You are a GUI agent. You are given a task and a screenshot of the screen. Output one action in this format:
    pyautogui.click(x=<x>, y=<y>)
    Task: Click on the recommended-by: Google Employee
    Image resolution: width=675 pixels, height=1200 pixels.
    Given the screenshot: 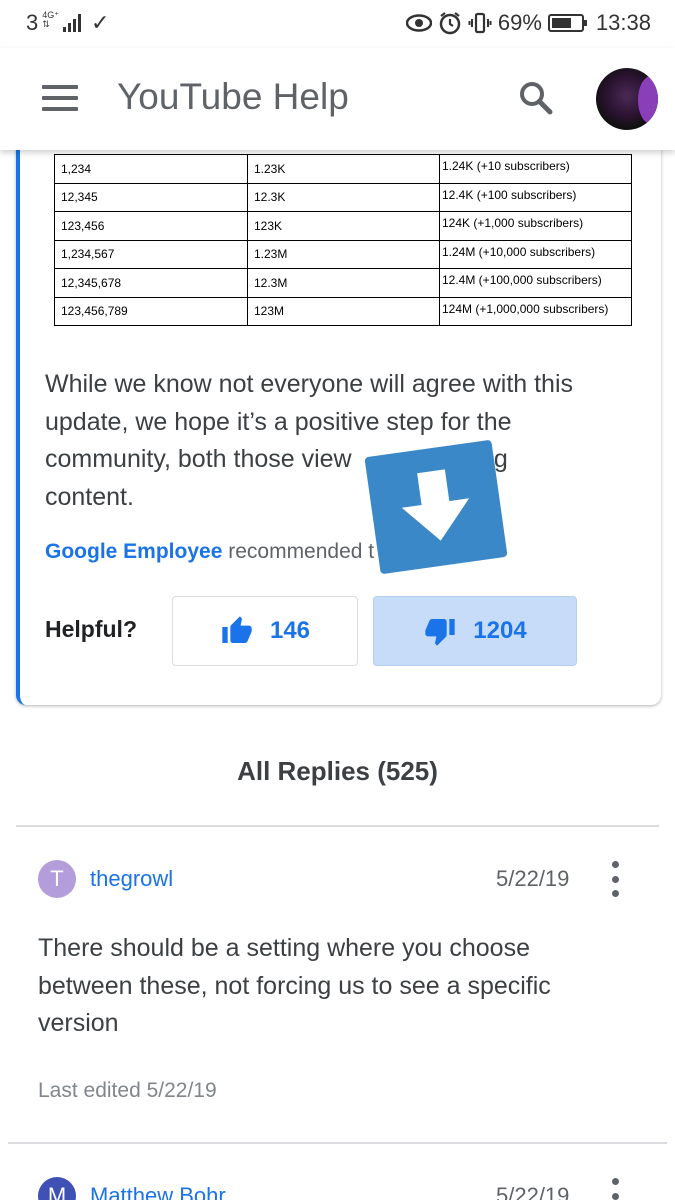 What is the action you would take?
    pyautogui.click(x=133, y=551)
    